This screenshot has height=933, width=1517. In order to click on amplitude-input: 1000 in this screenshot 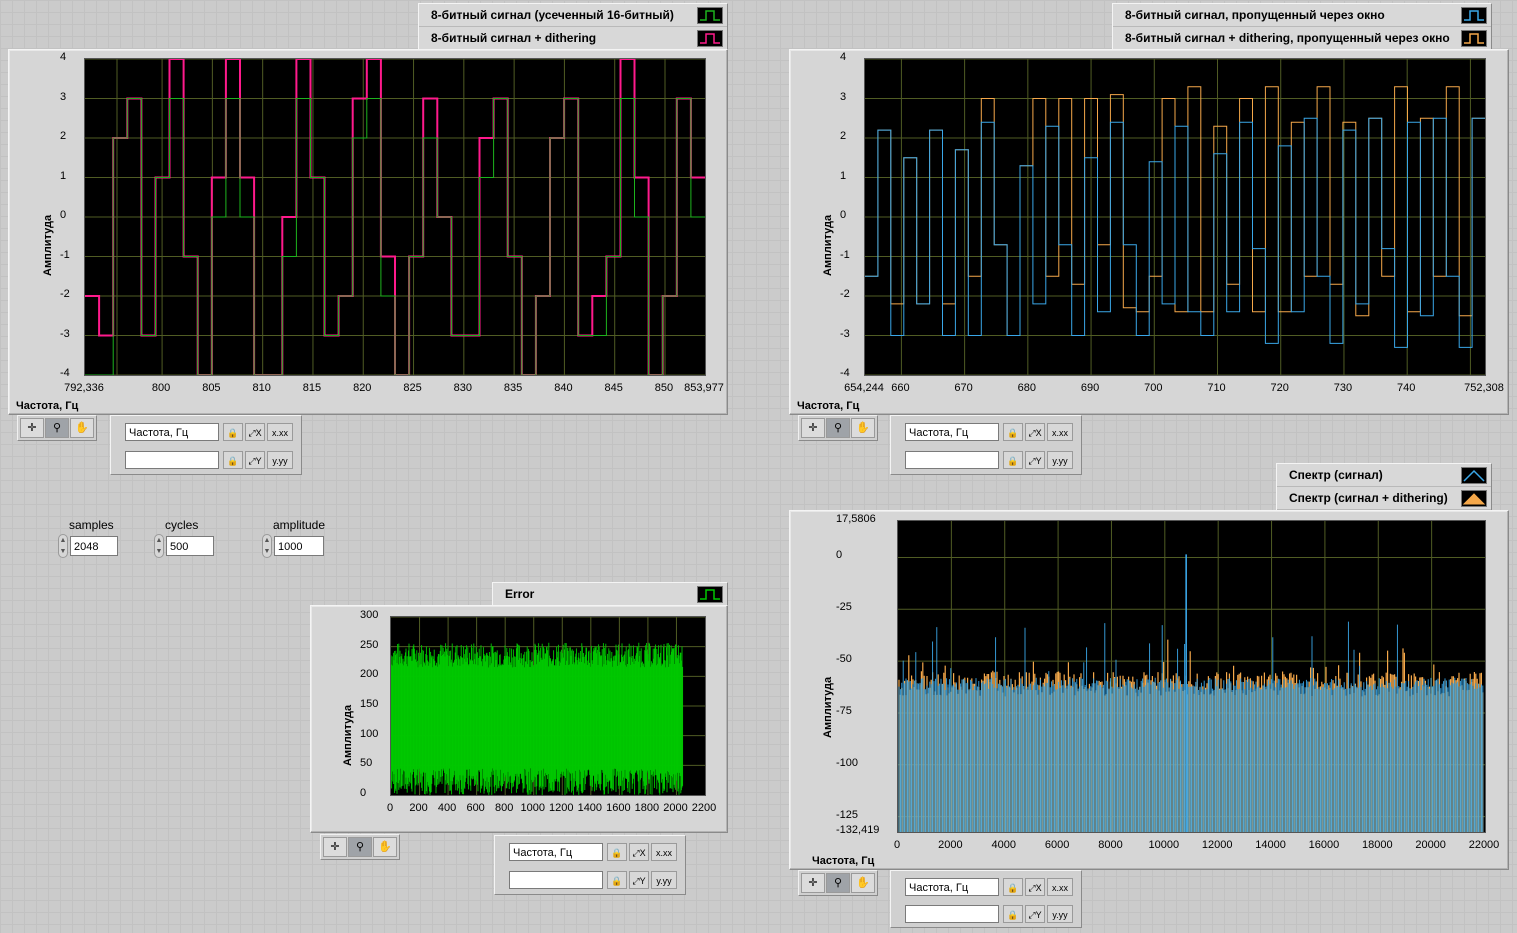, I will do `click(299, 546)`.